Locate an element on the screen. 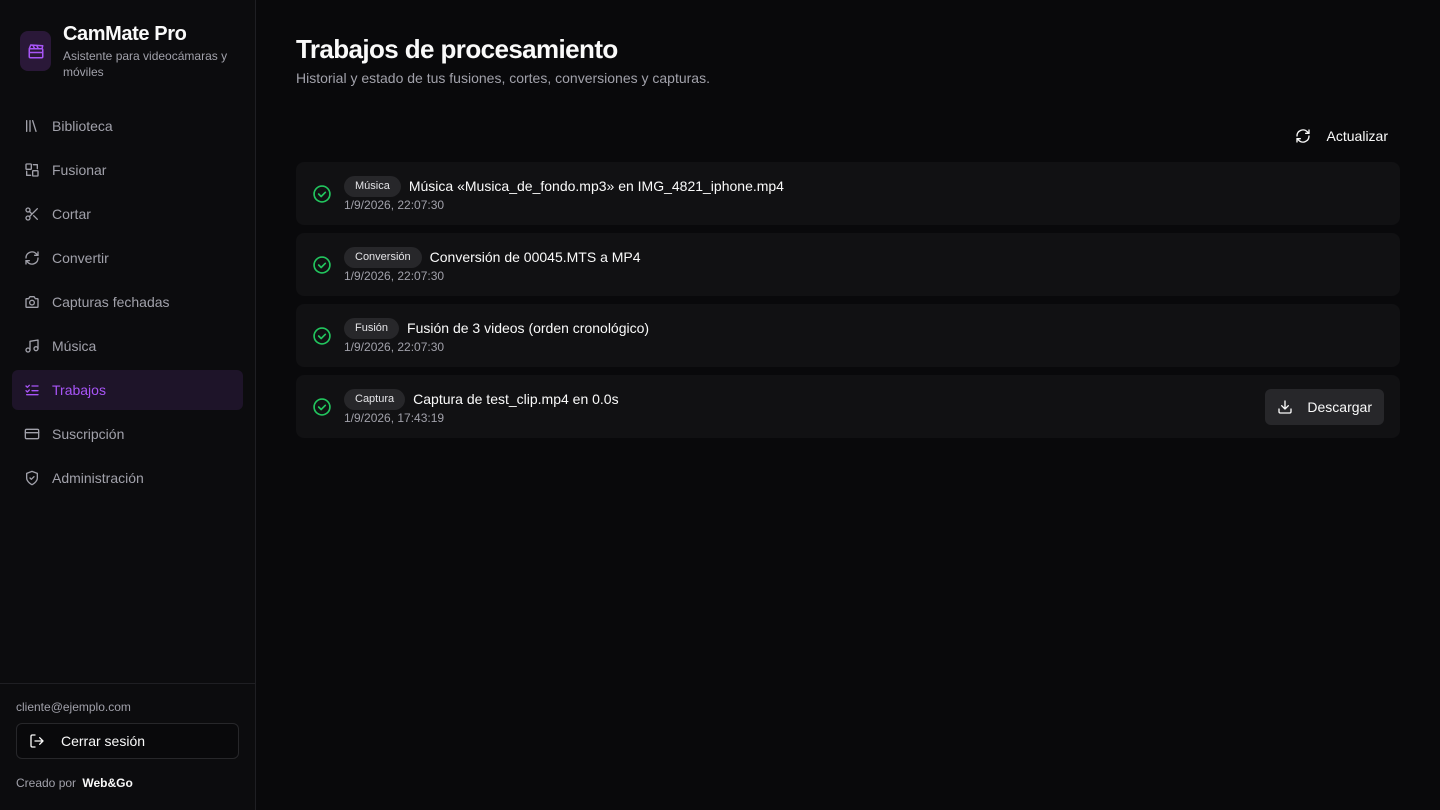  library-icon is located at coordinates (31, 126).